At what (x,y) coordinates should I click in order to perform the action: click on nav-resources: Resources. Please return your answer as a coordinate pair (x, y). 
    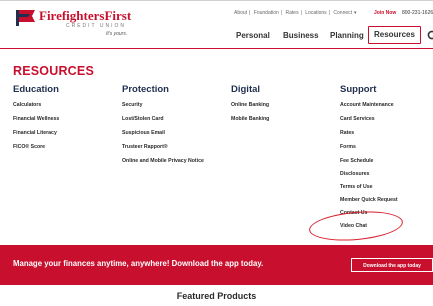
    Looking at the image, I should click on (394, 35).